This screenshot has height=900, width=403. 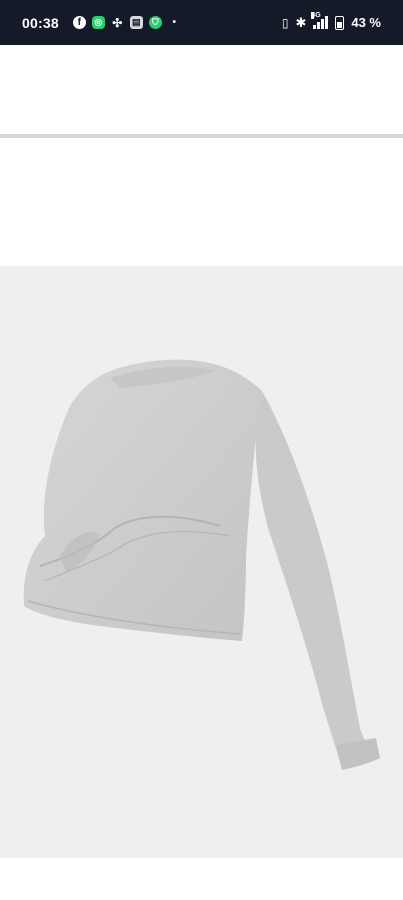 I want to click on battery-percent: 43 %, so click(x=366, y=22).